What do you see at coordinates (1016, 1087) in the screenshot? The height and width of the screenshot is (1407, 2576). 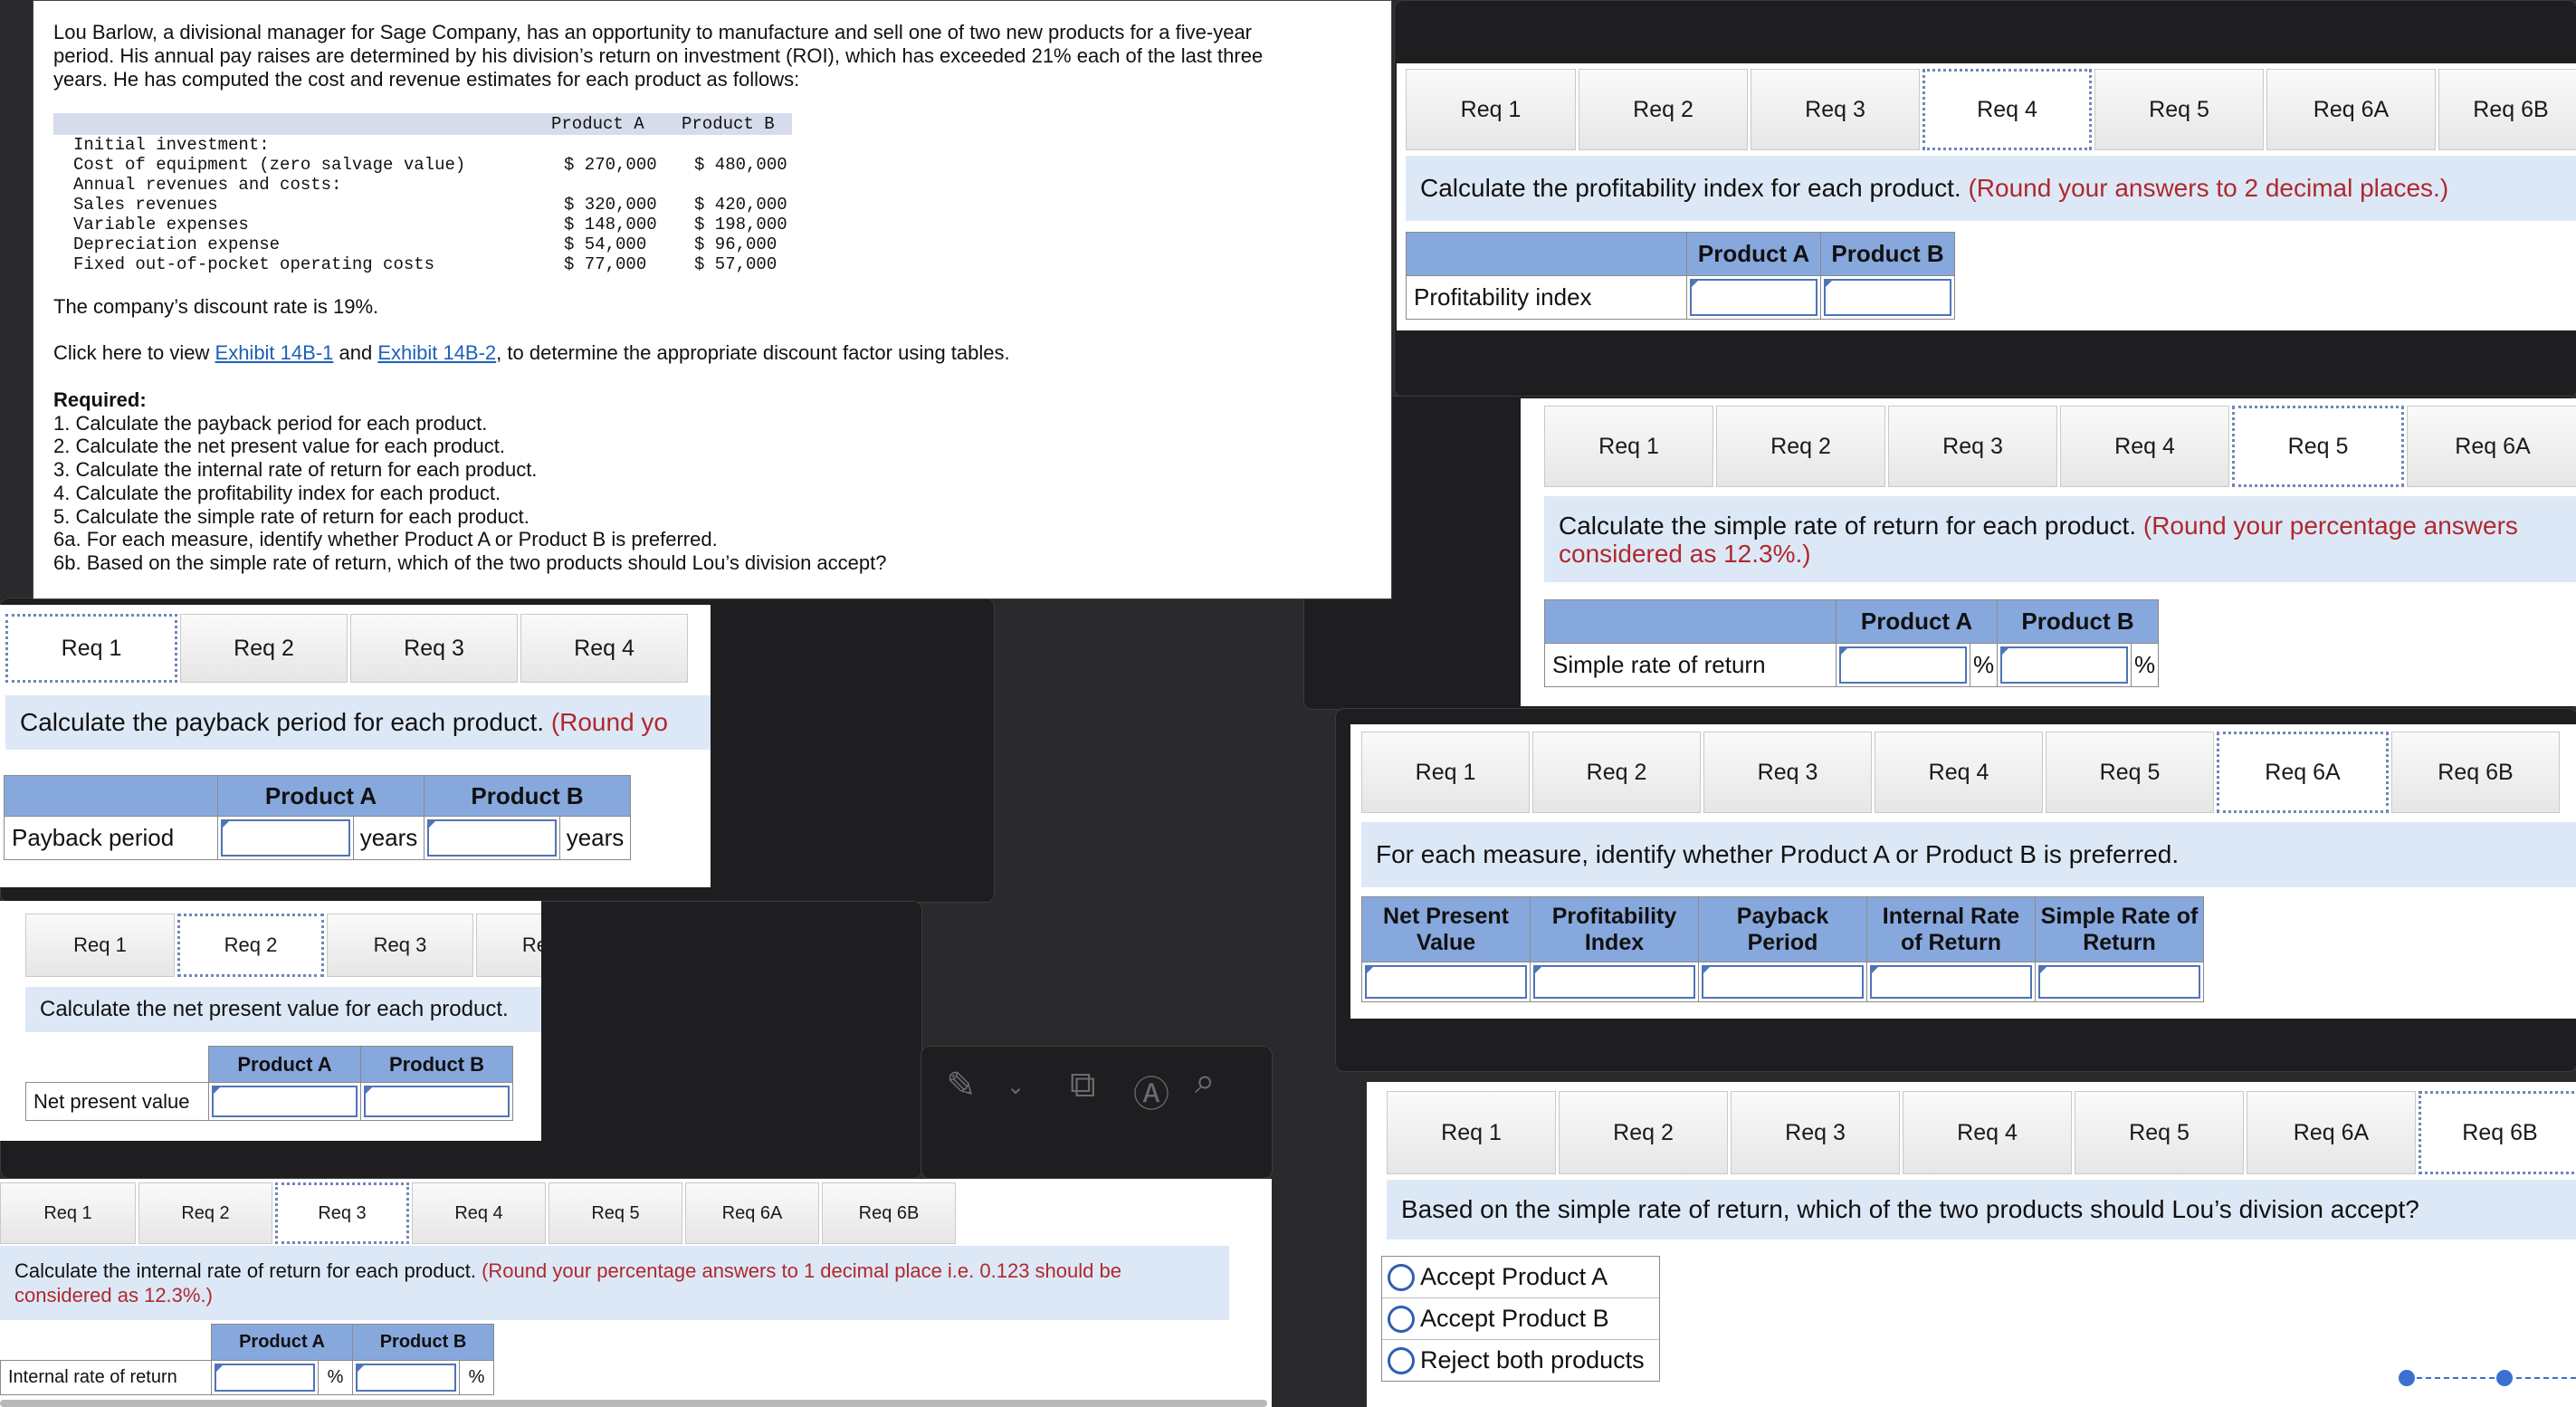 I see `chevron-down-icon: ⌄` at bounding box center [1016, 1087].